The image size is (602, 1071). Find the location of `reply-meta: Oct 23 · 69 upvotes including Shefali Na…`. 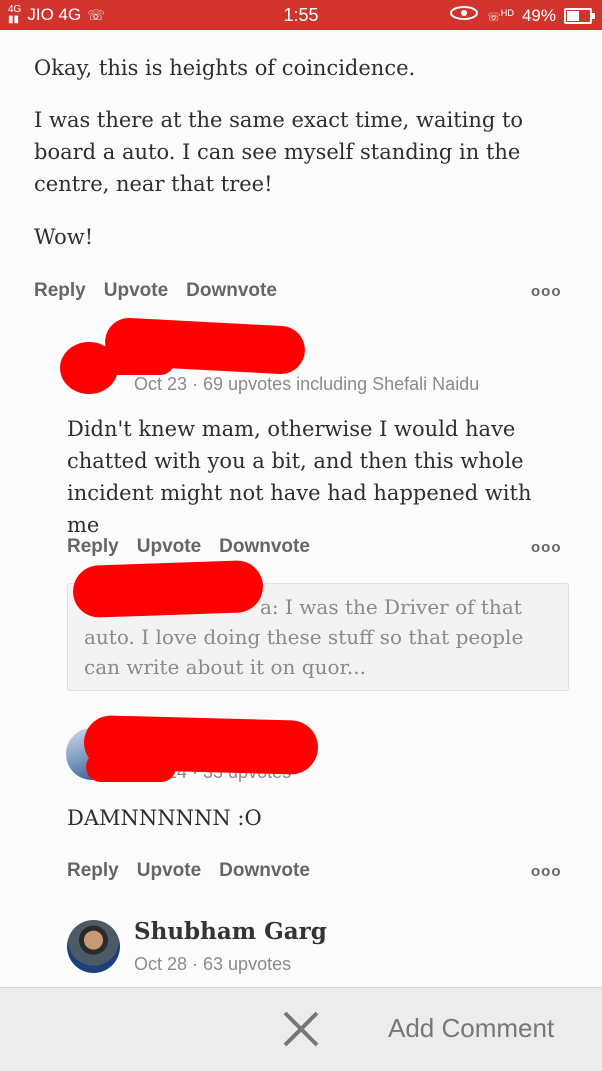

reply-meta: Oct 23 · 69 upvotes including Shefali Na… is located at coordinates (307, 384).